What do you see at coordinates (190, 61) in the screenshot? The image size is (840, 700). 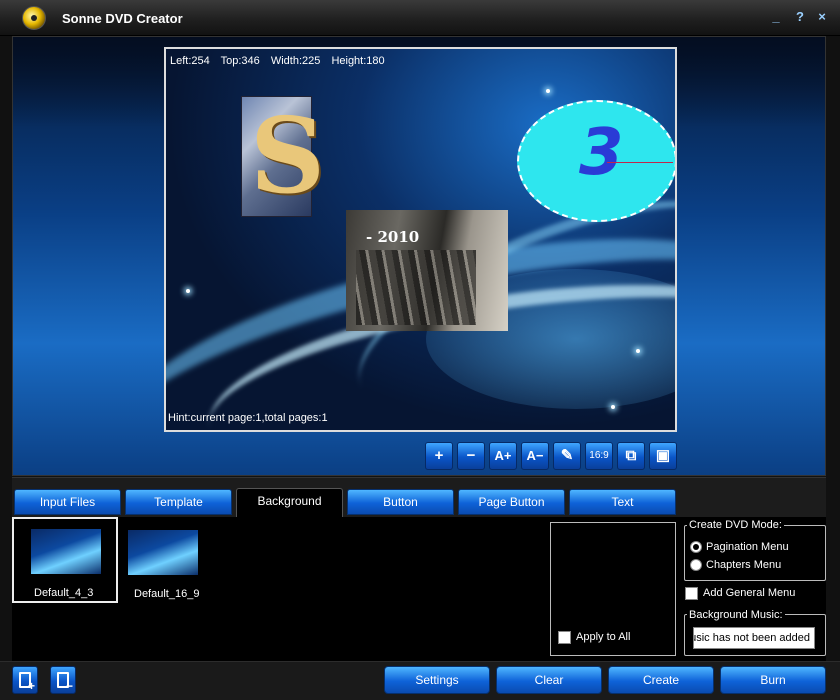 I see `left-readout: Left:254` at bounding box center [190, 61].